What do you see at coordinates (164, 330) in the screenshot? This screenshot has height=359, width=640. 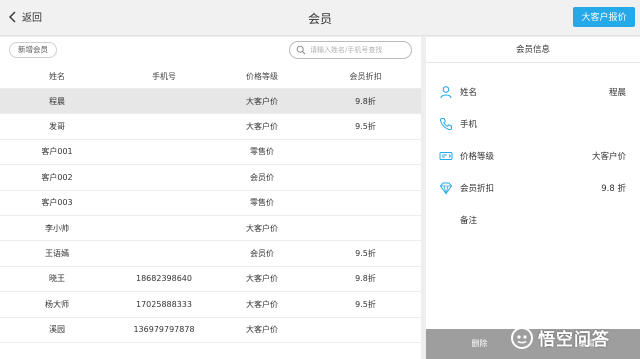 I see `cell-phone: 136979797878` at bounding box center [164, 330].